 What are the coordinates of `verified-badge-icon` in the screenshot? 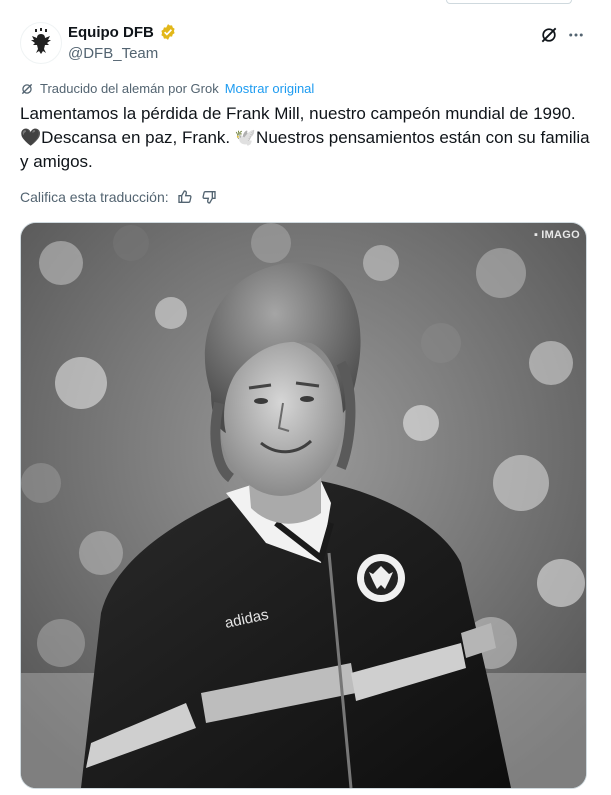 It's located at (168, 32).